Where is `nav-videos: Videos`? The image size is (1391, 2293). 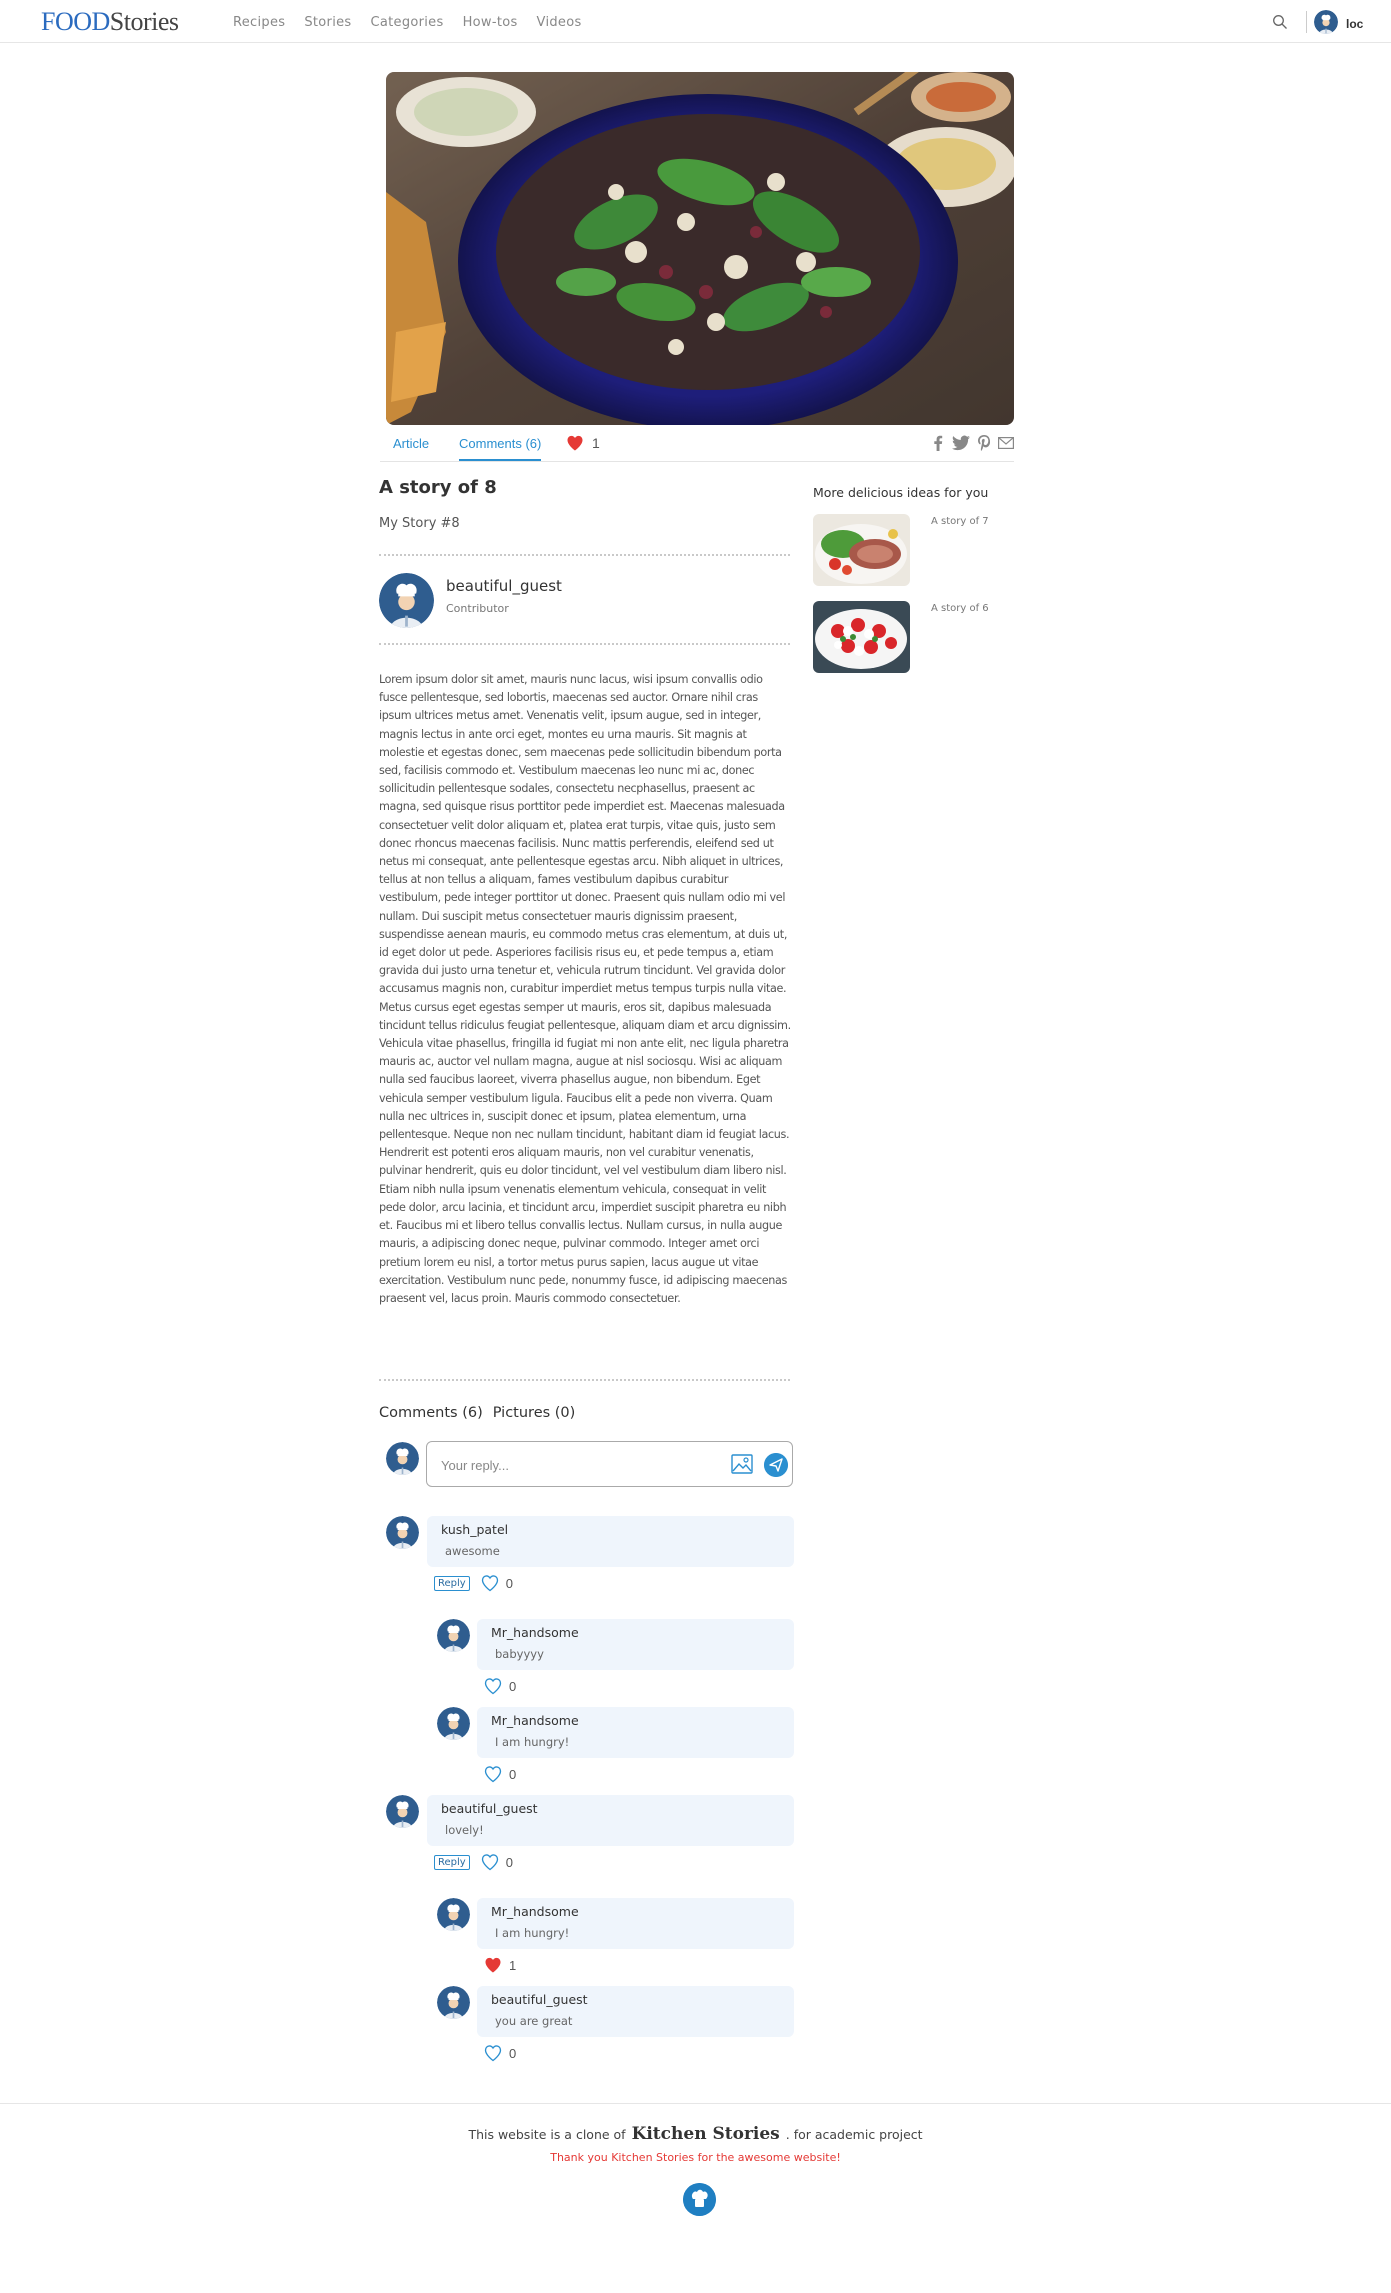 nav-videos: Videos is located at coordinates (559, 22).